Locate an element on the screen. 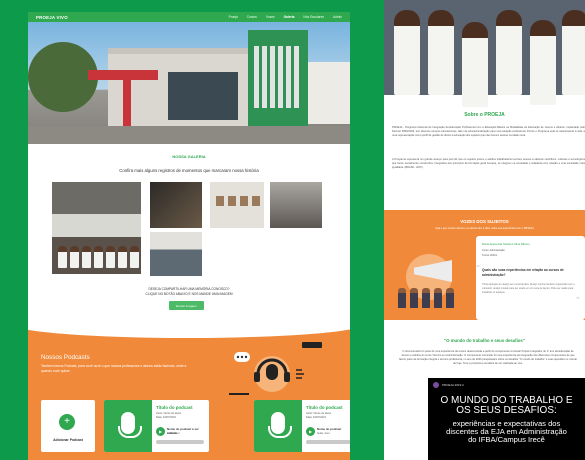  add-podcast-card: + Adicionar Podcast is located at coordinates (68, 426).